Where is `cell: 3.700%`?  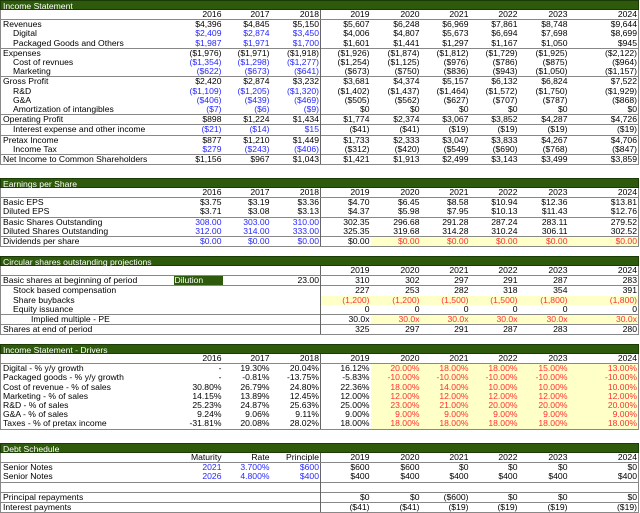
cell: 3.700% is located at coordinates (247, 468).